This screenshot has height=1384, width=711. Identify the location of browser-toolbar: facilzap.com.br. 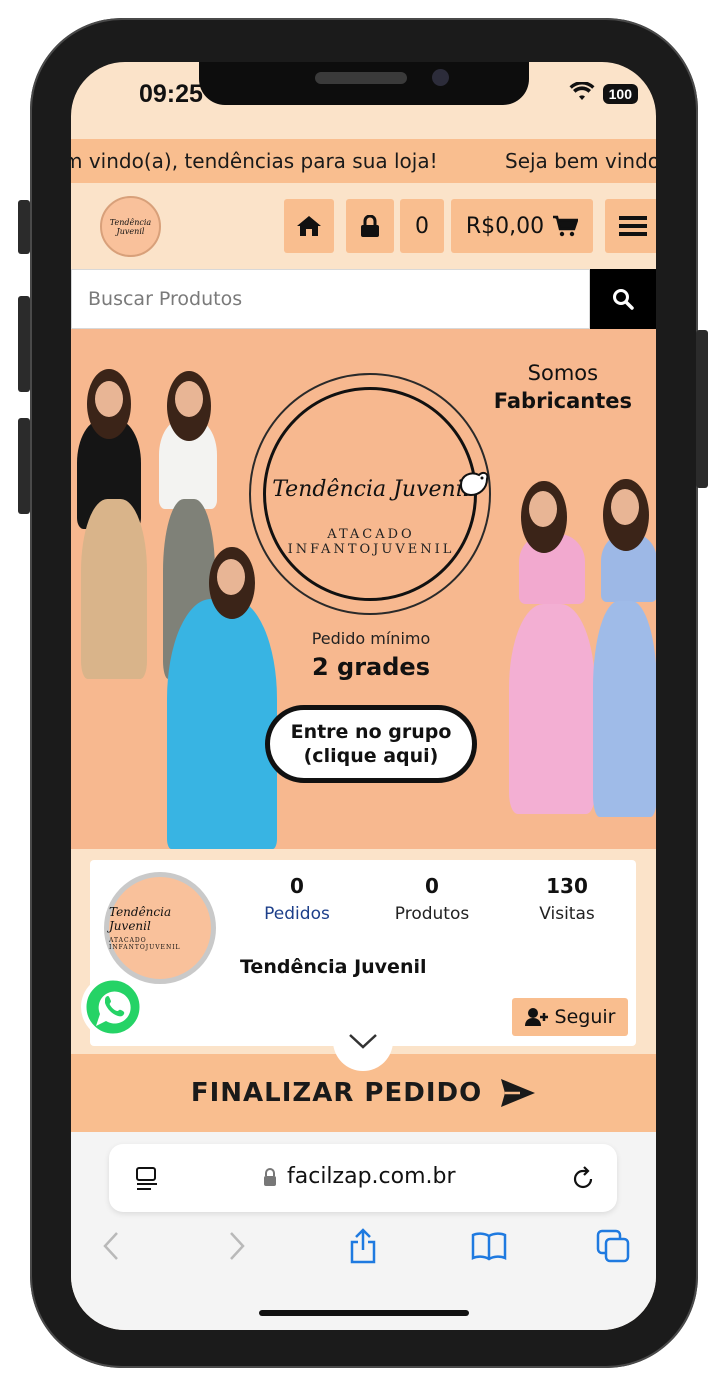
(363, 1231).